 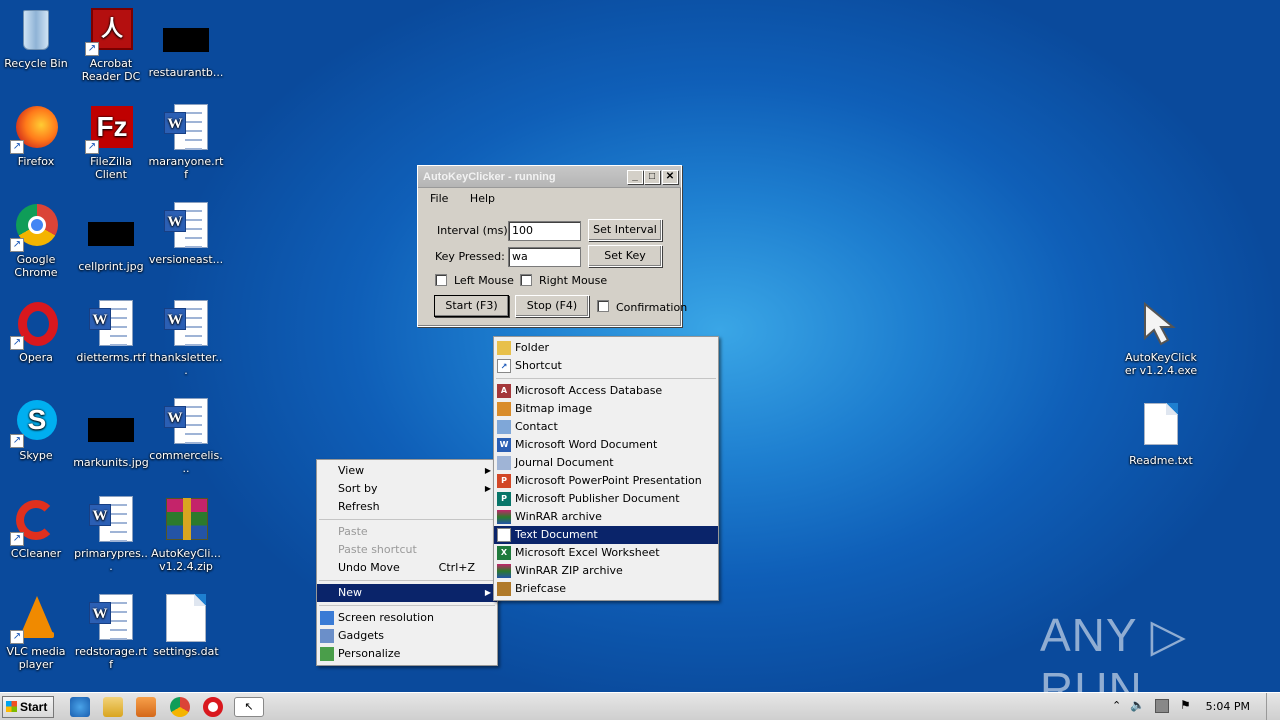 I want to click on new-item-shortcut: ↗ Shortcut, so click(x=606, y=366).